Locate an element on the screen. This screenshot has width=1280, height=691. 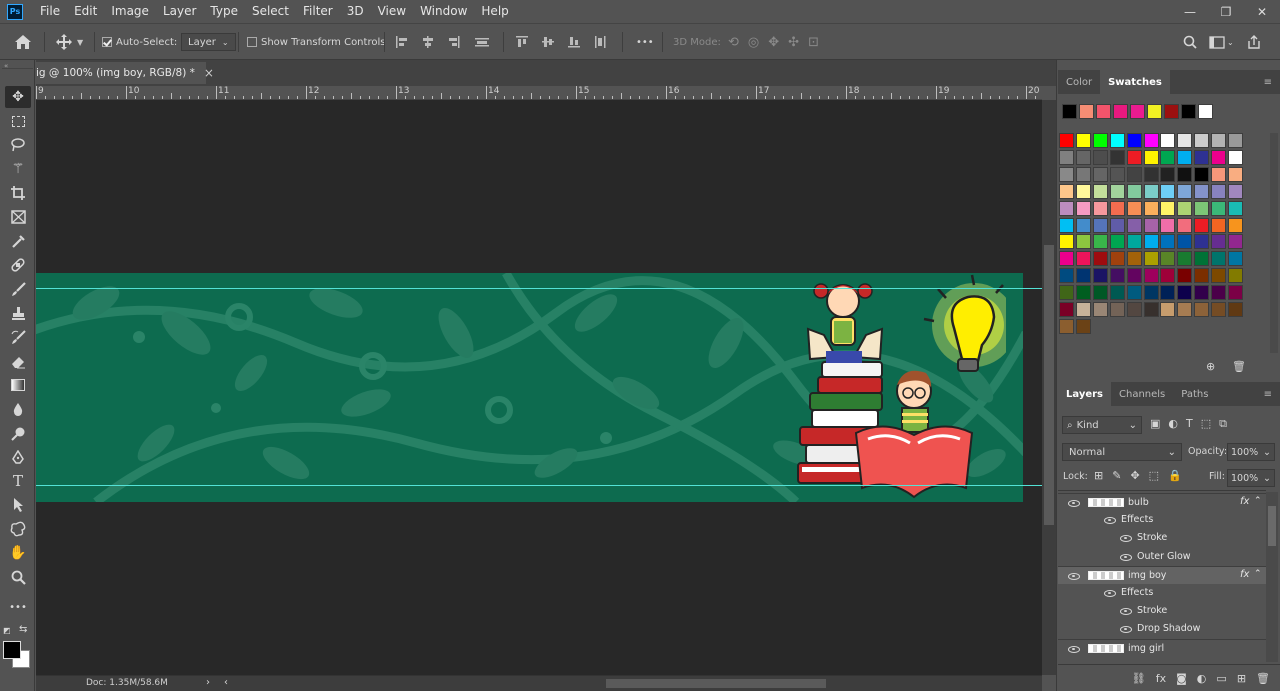
more-options-button: ••• is located at coordinates (645, 42).